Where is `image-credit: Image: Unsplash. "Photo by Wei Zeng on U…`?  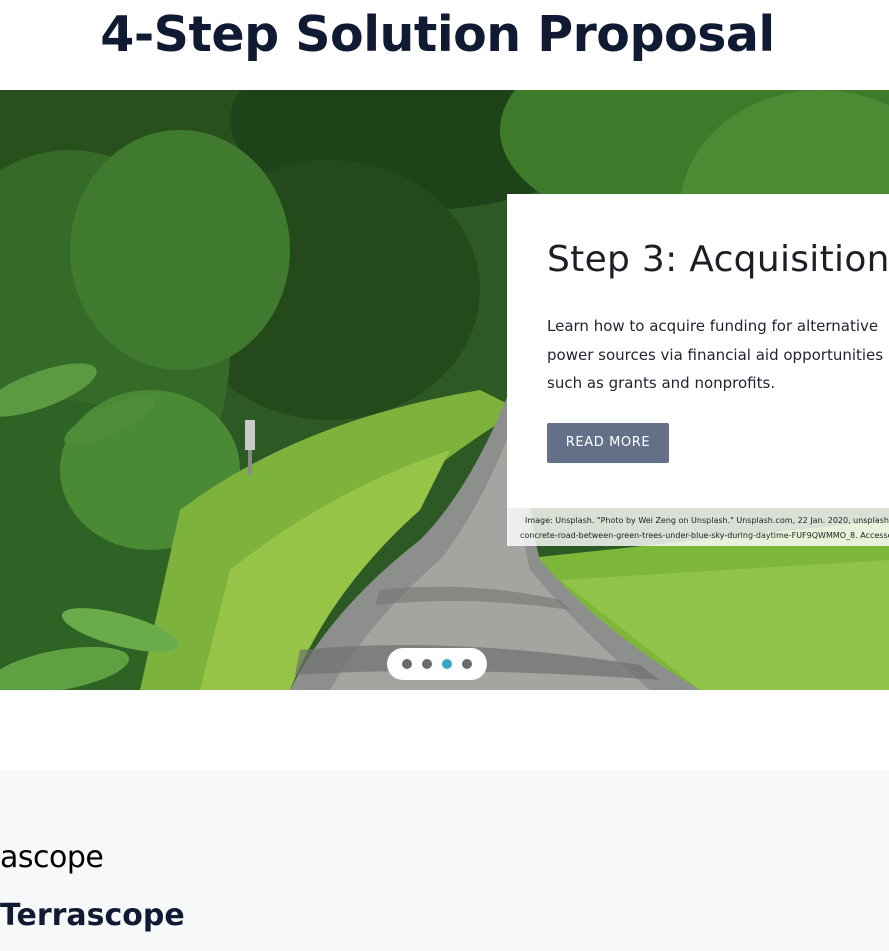
image-credit: Image: Unsplash. "Photo by Wei Zeng on U… is located at coordinates (698, 527).